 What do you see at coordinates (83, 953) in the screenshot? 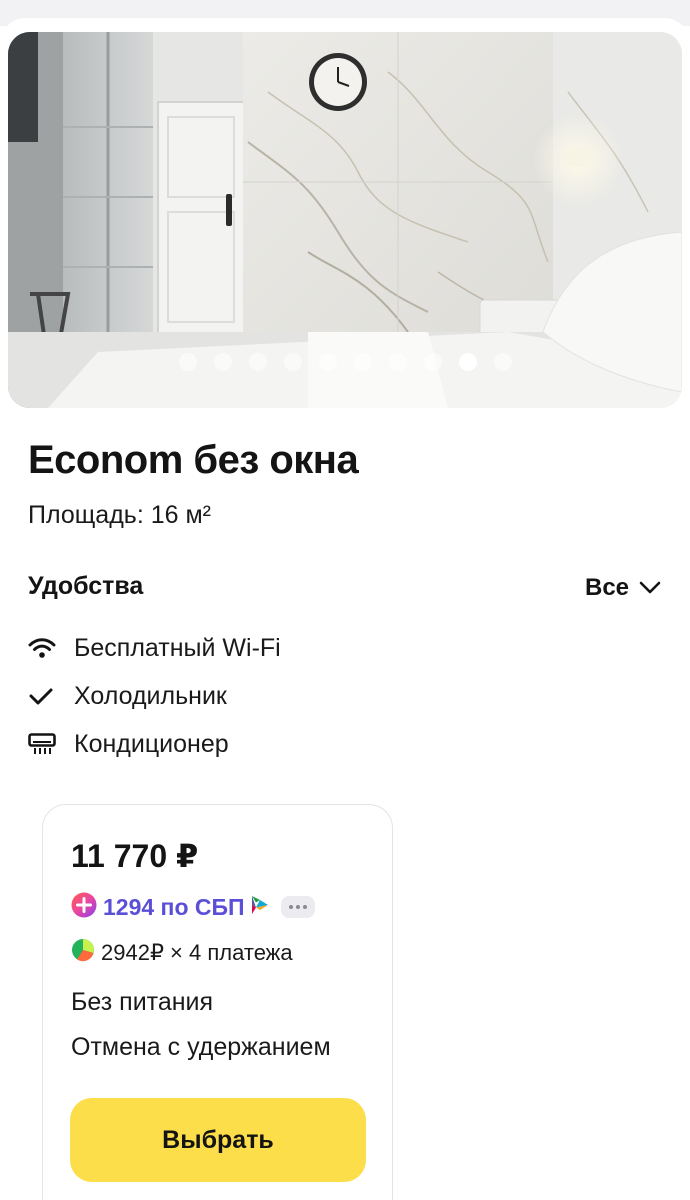
I see `split-logo-icon` at bounding box center [83, 953].